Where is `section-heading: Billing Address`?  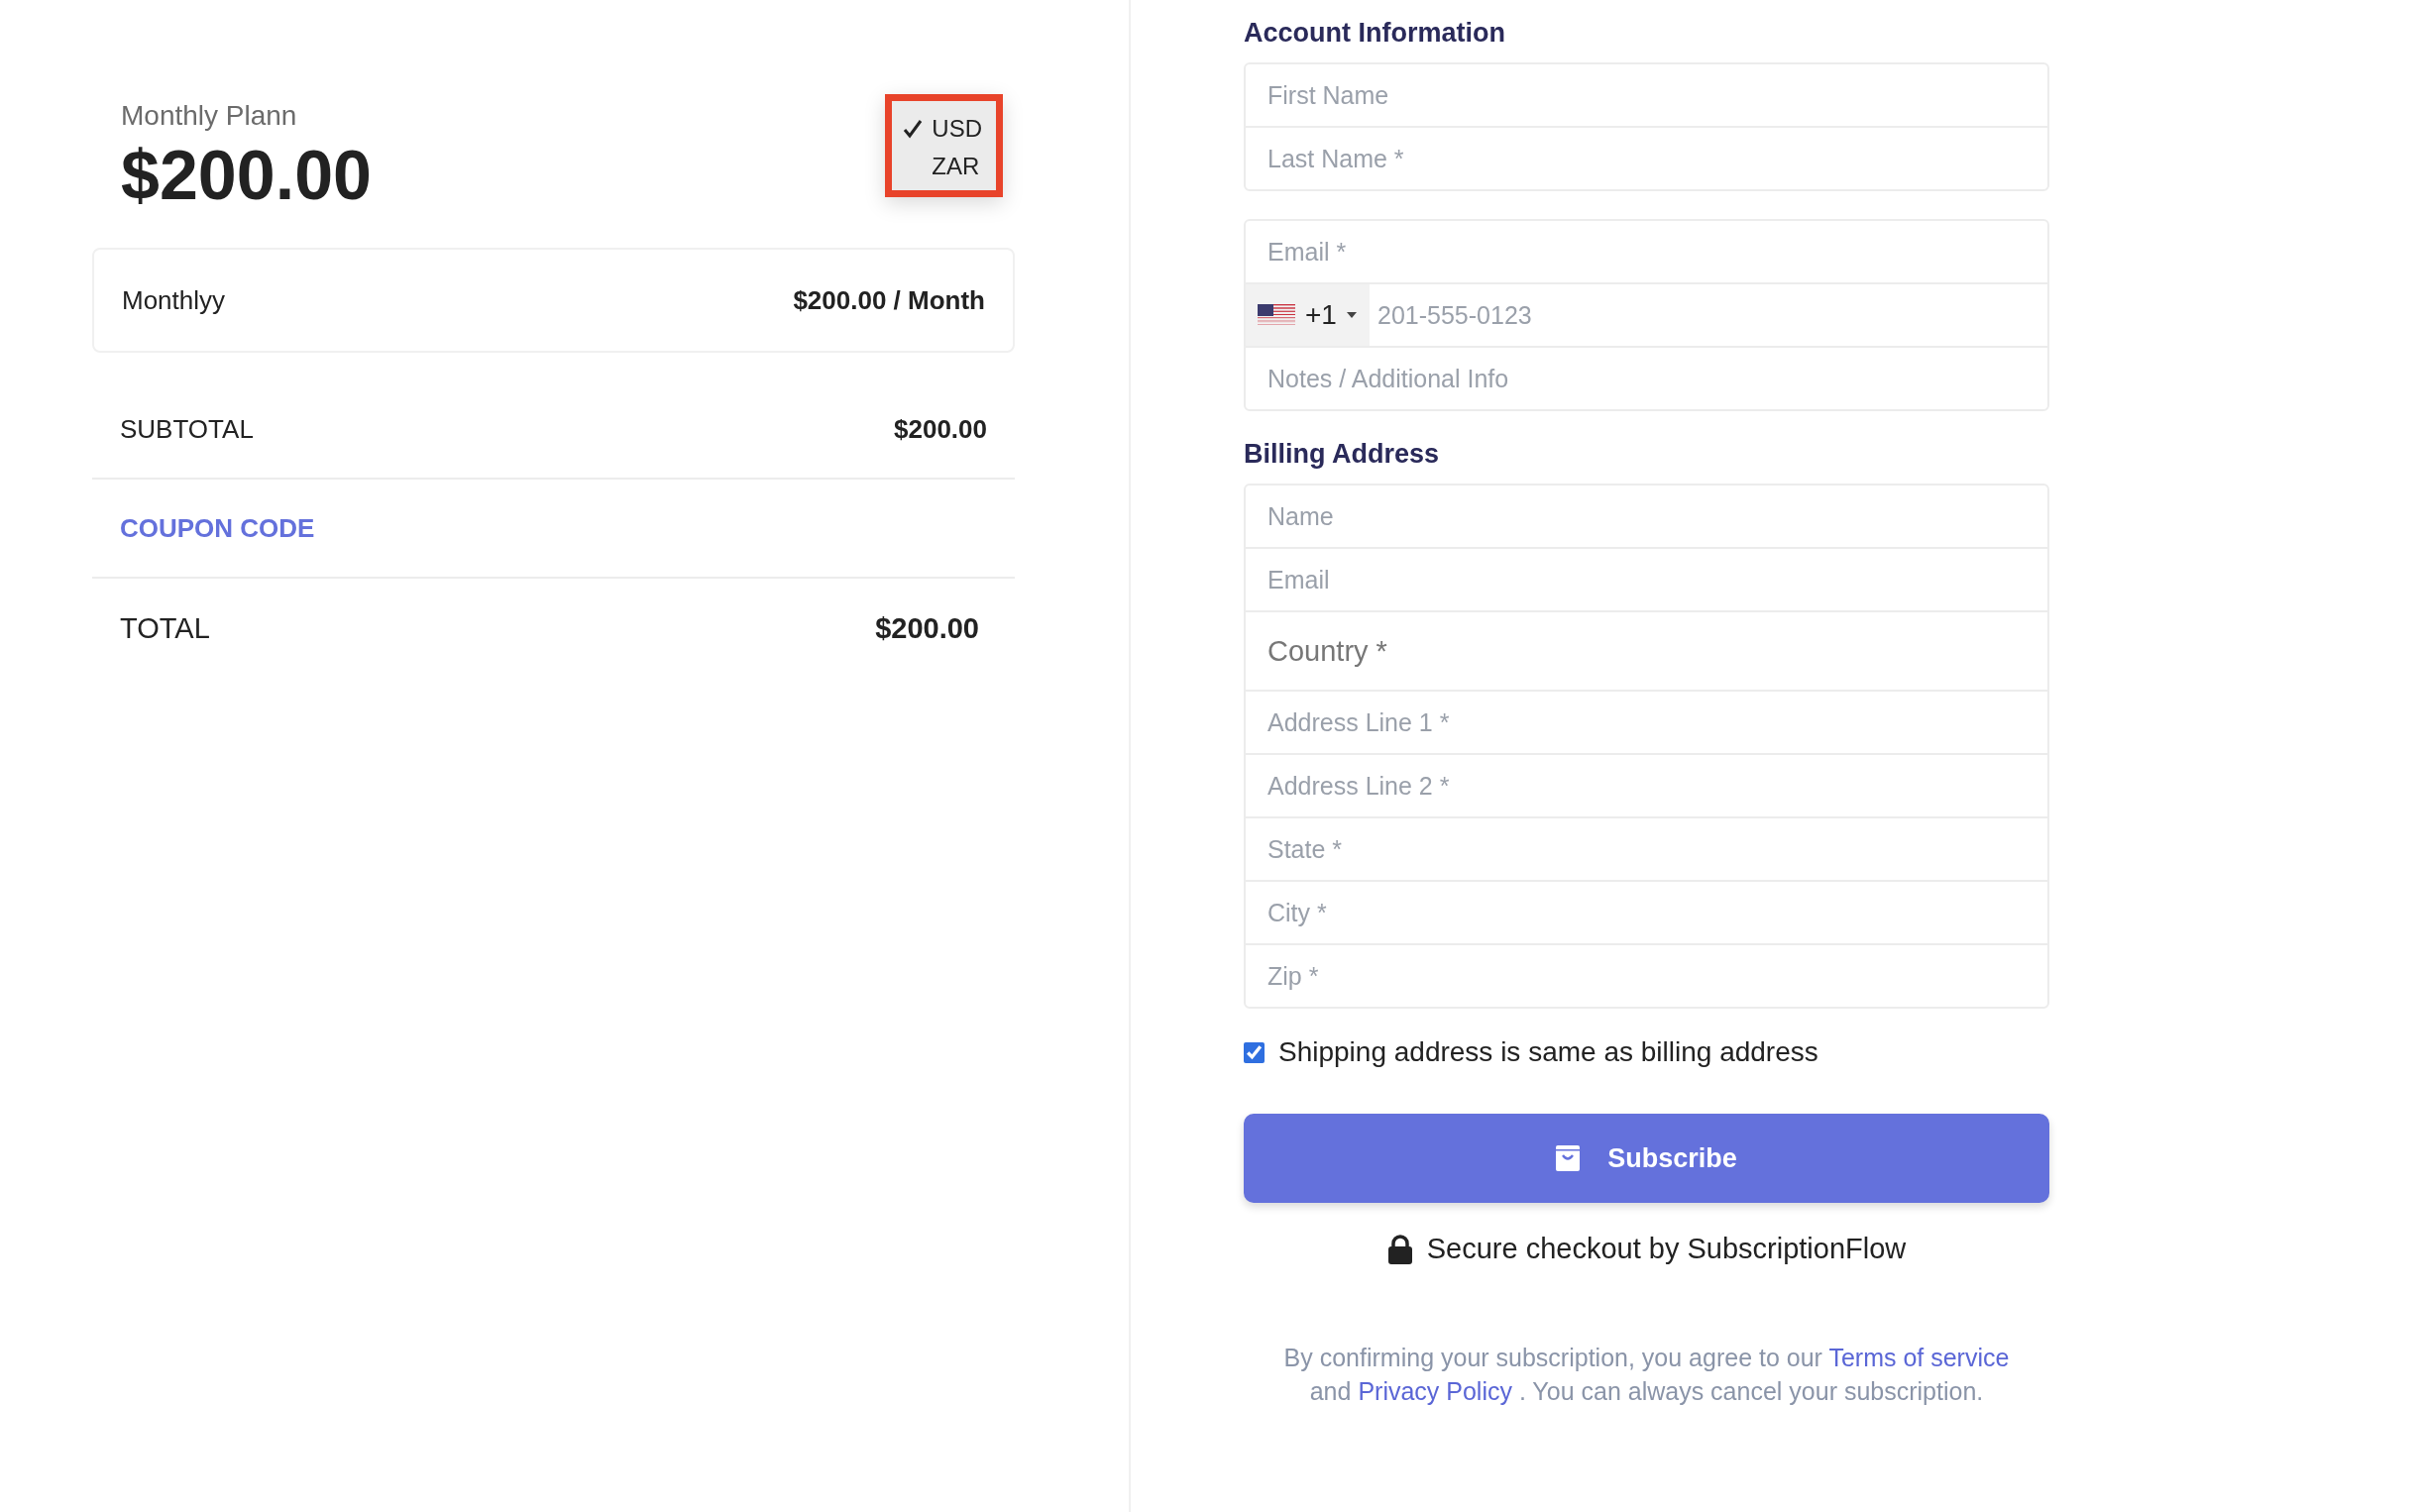 section-heading: Billing Address is located at coordinates (1342, 455).